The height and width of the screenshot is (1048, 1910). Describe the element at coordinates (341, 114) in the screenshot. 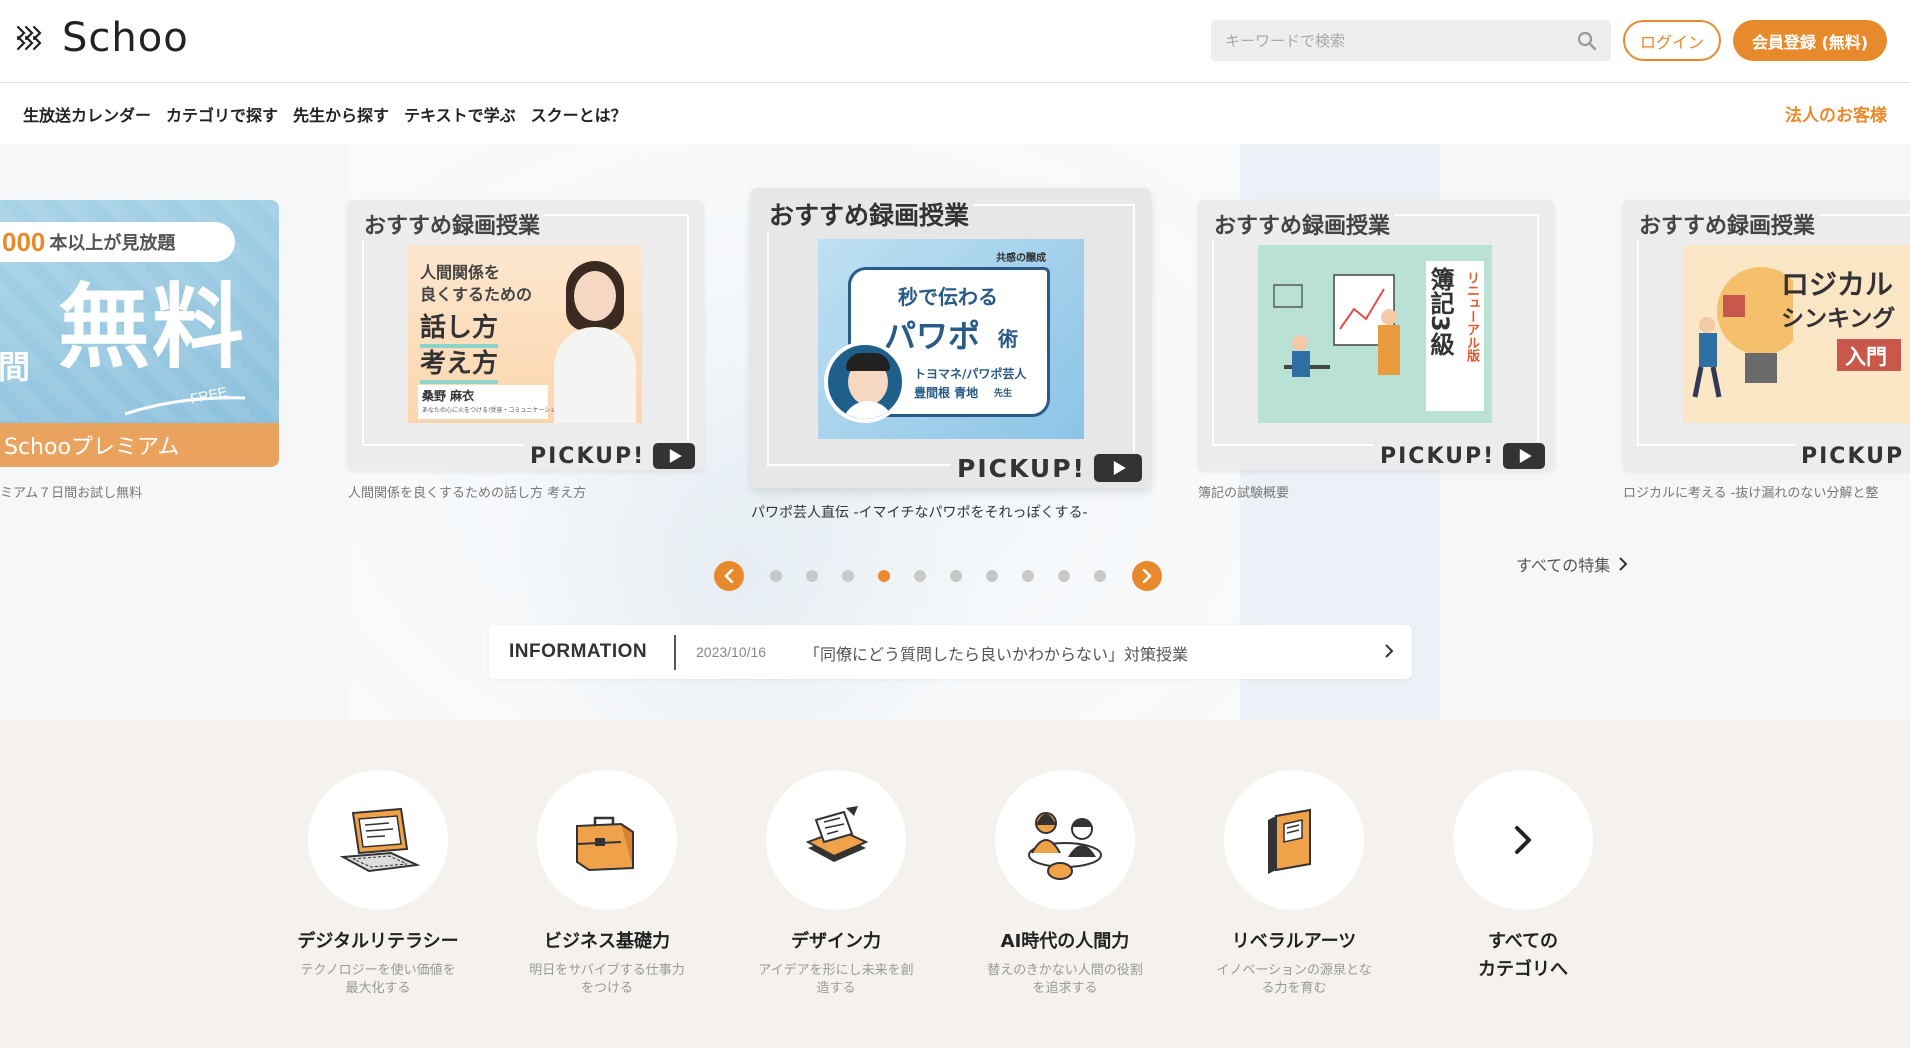

I see `nav-item-teachers: 先生から探す` at that location.